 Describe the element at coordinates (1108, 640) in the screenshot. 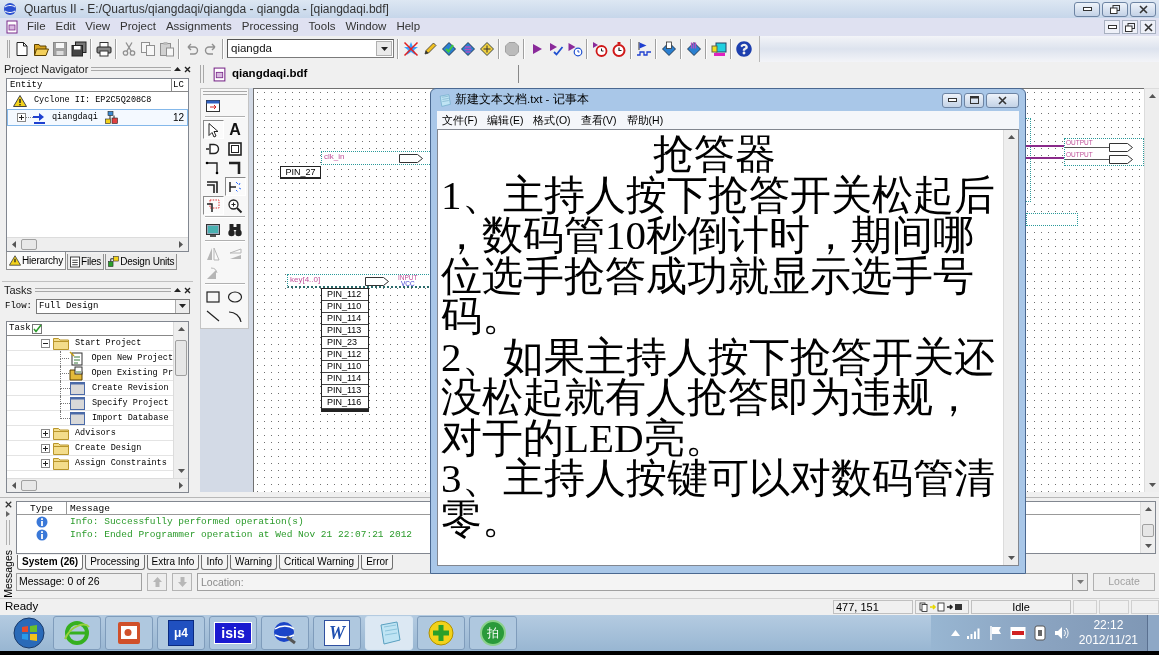

I see `clock-date: 2012/11/21` at that location.